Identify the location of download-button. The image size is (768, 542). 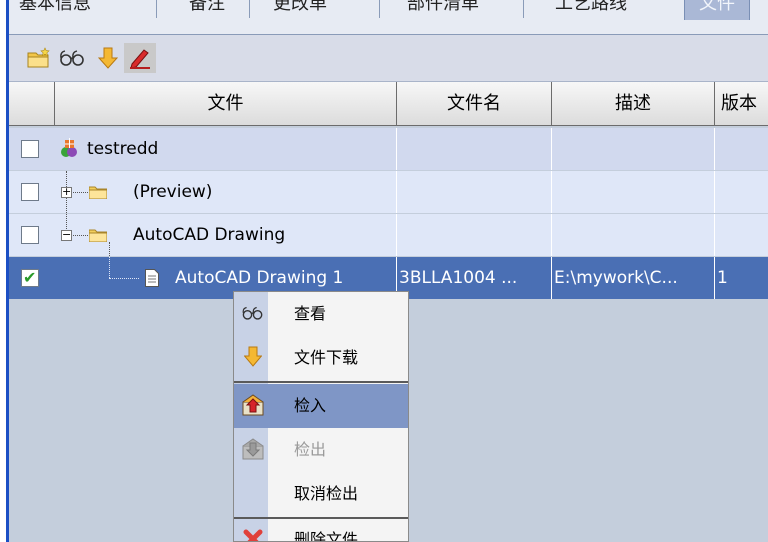
(108, 58).